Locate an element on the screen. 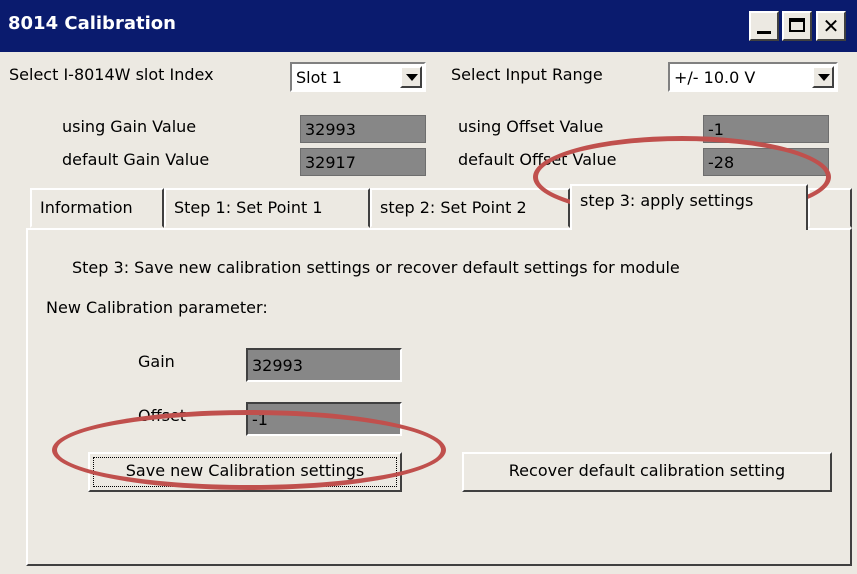  offset-label: Offset is located at coordinates (162, 415).